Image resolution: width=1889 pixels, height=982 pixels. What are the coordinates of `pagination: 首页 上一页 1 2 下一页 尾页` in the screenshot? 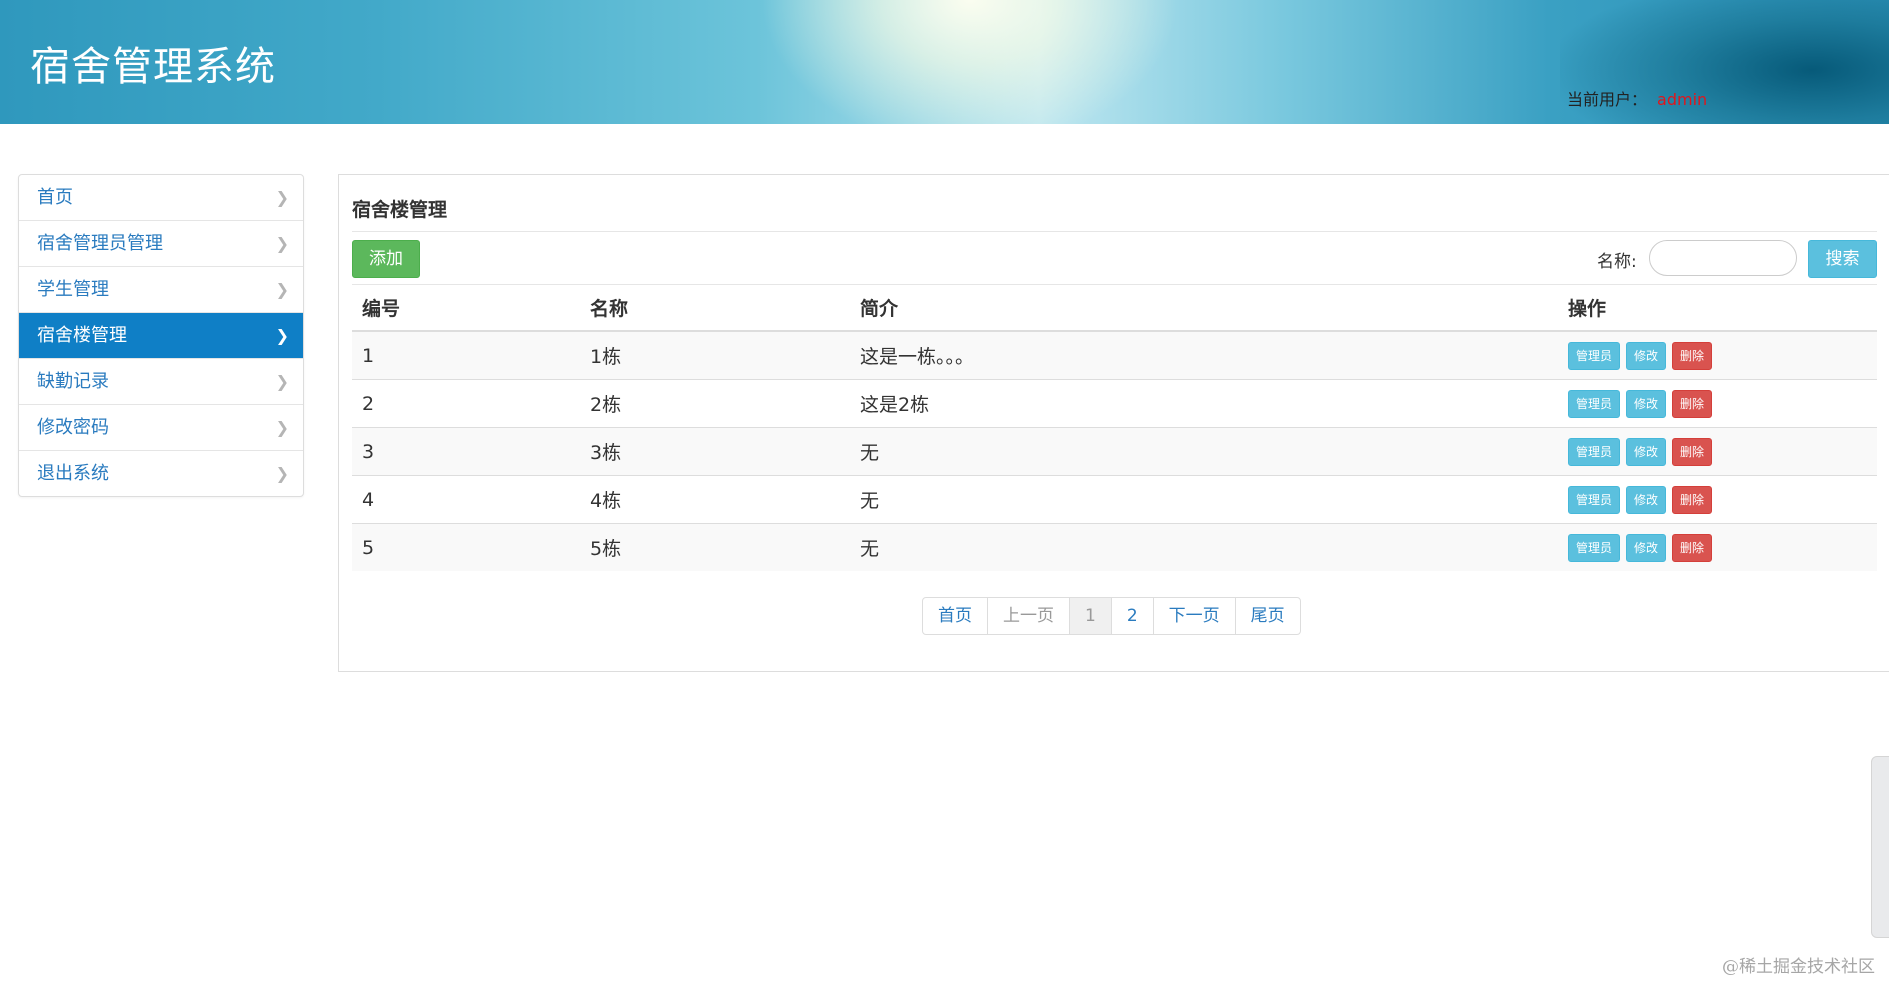 It's located at (1111, 616).